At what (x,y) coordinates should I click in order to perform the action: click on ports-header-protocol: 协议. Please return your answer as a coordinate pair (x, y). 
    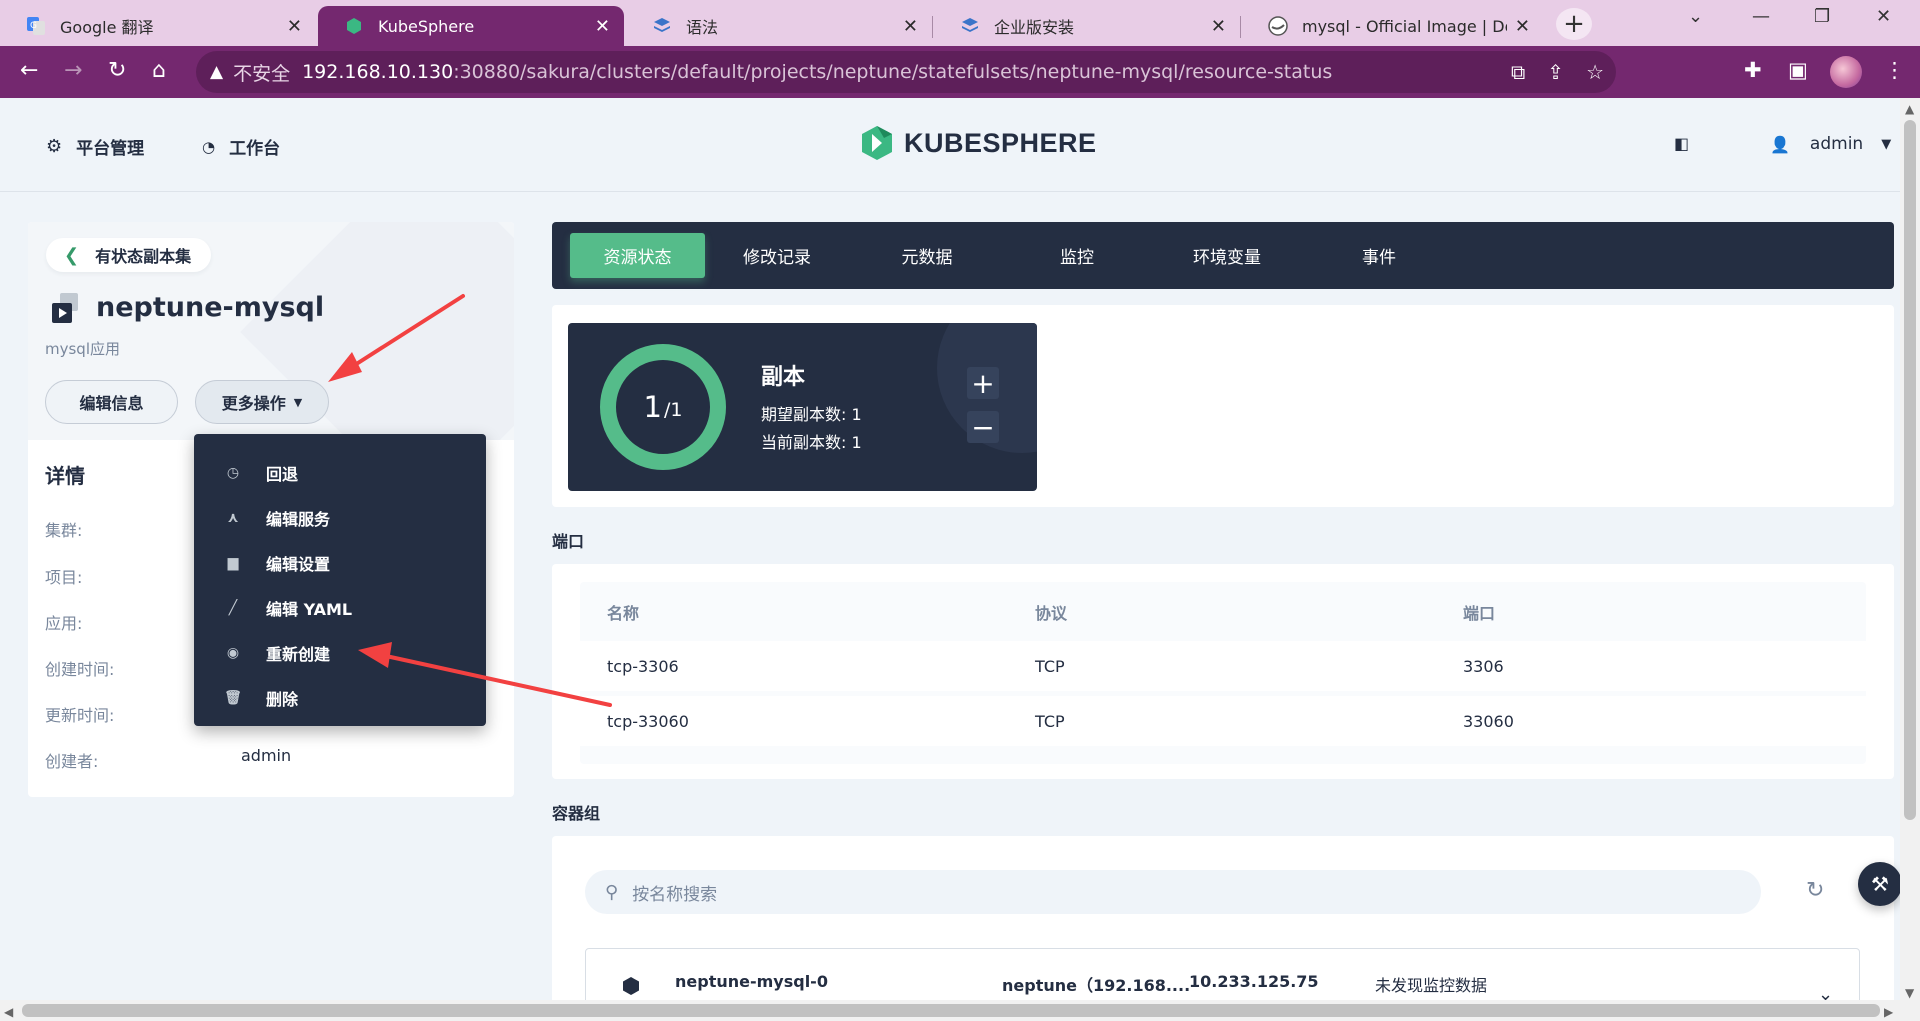
    Looking at the image, I should click on (1051, 613).